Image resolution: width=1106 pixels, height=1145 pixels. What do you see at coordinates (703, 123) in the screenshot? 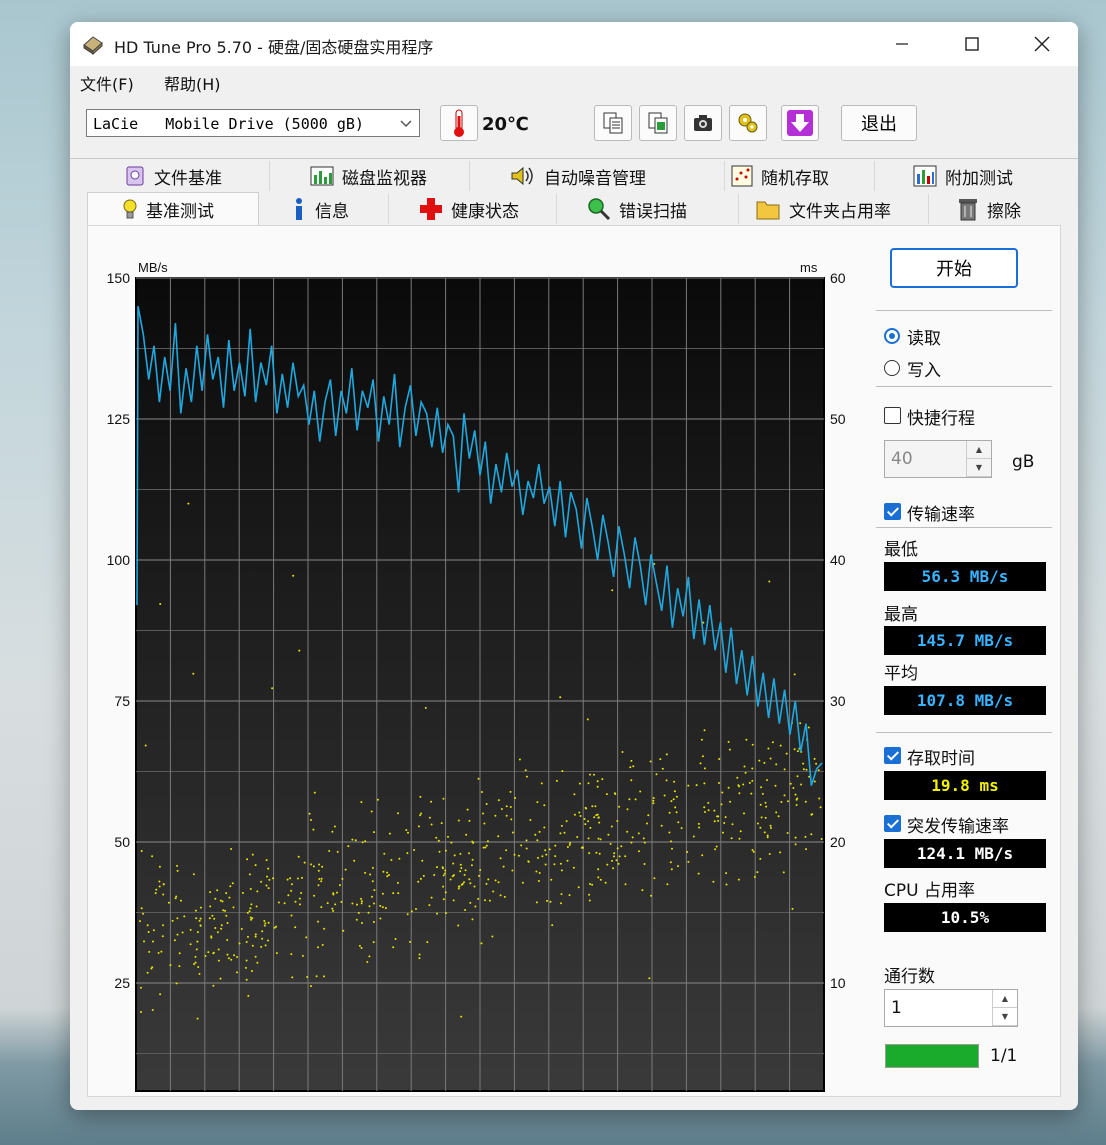
I see `screenshot-button` at bounding box center [703, 123].